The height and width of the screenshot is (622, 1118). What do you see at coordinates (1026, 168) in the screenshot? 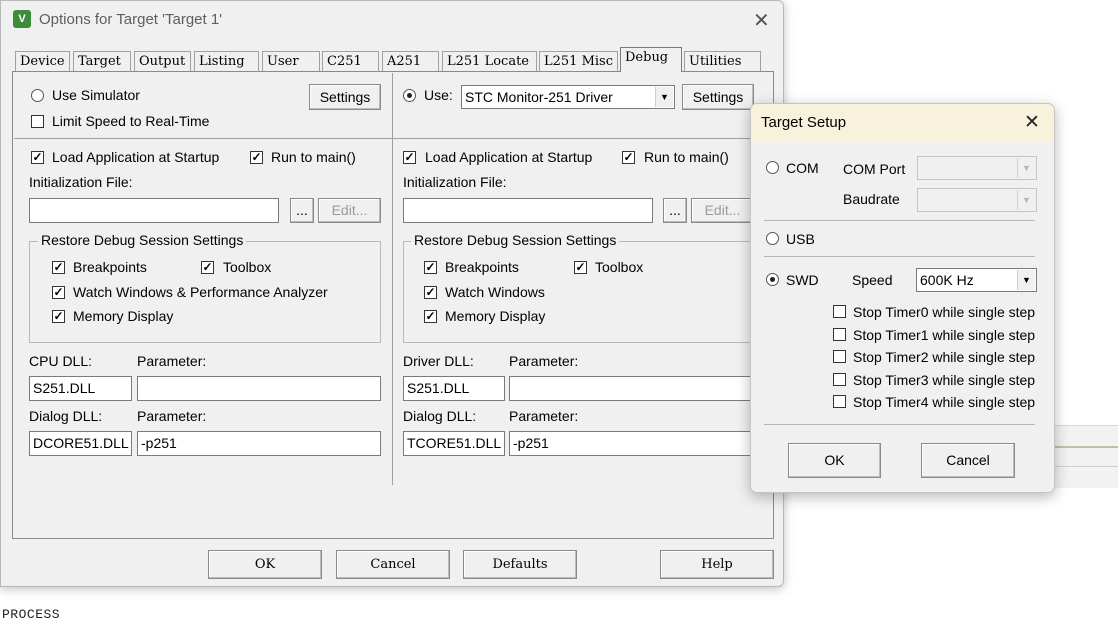
I see `com-port-chevron-down-icon: ▼` at bounding box center [1026, 168].